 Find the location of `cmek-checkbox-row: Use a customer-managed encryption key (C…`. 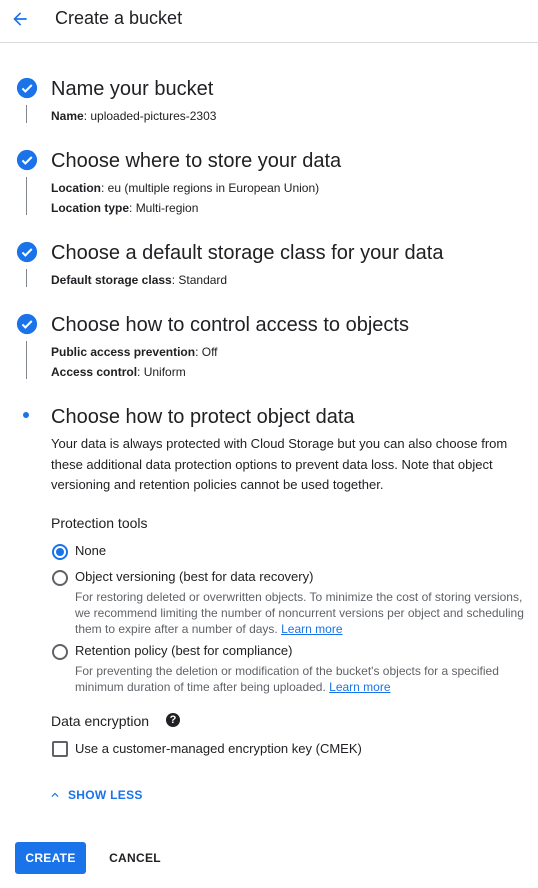

cmek-checkbox-row: Use a customer-managed encryption key (C… is located at coordinates (251, 749).